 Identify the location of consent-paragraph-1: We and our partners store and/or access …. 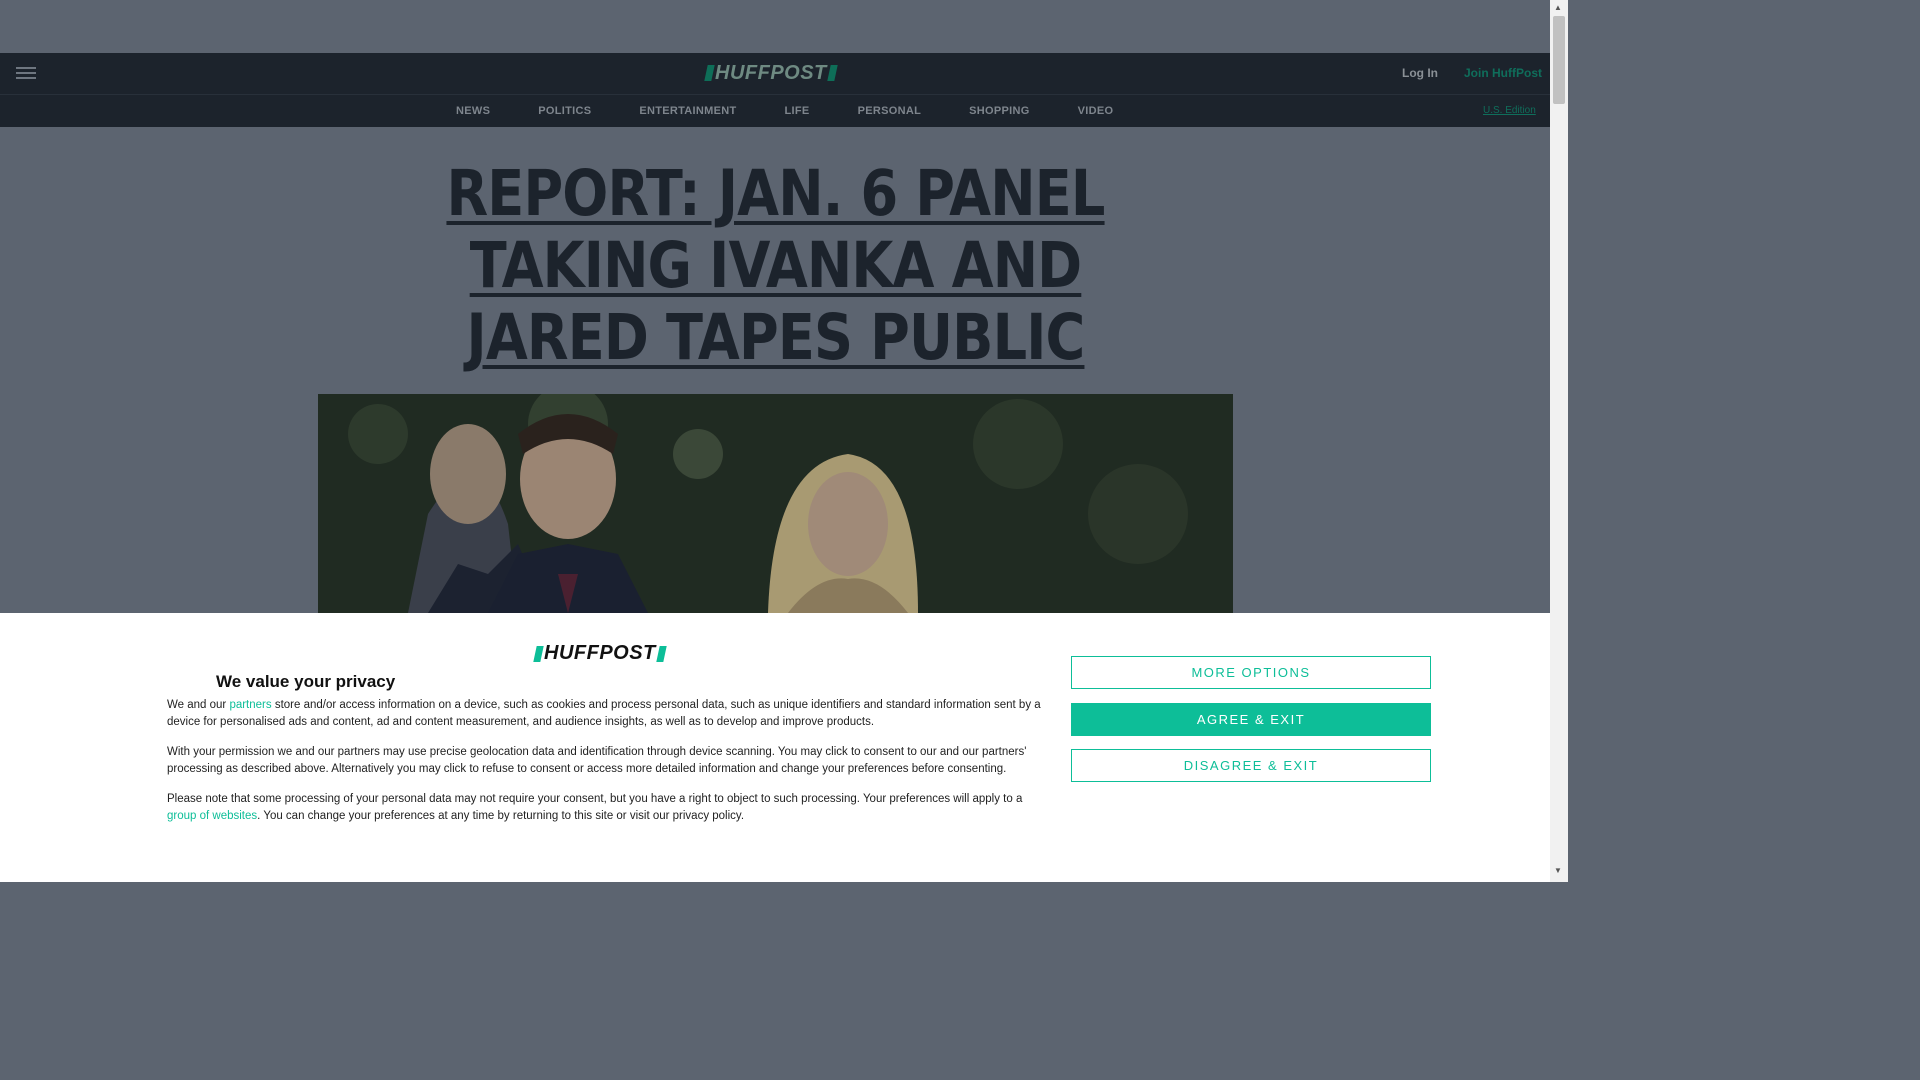
(605, 714).